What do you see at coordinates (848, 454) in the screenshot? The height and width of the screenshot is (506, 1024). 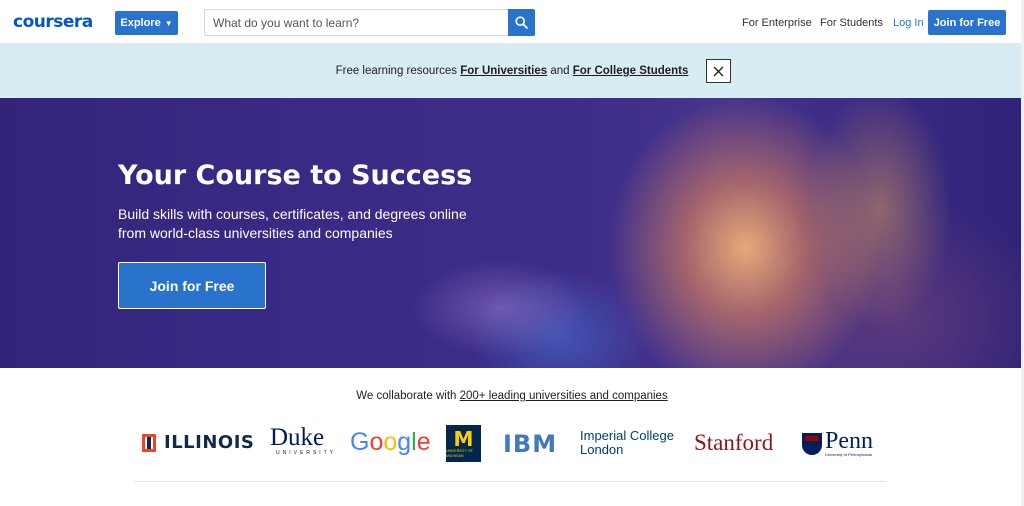 I see `penn-subtext: University of Pennsylvania` at bounding box center [848, 454].